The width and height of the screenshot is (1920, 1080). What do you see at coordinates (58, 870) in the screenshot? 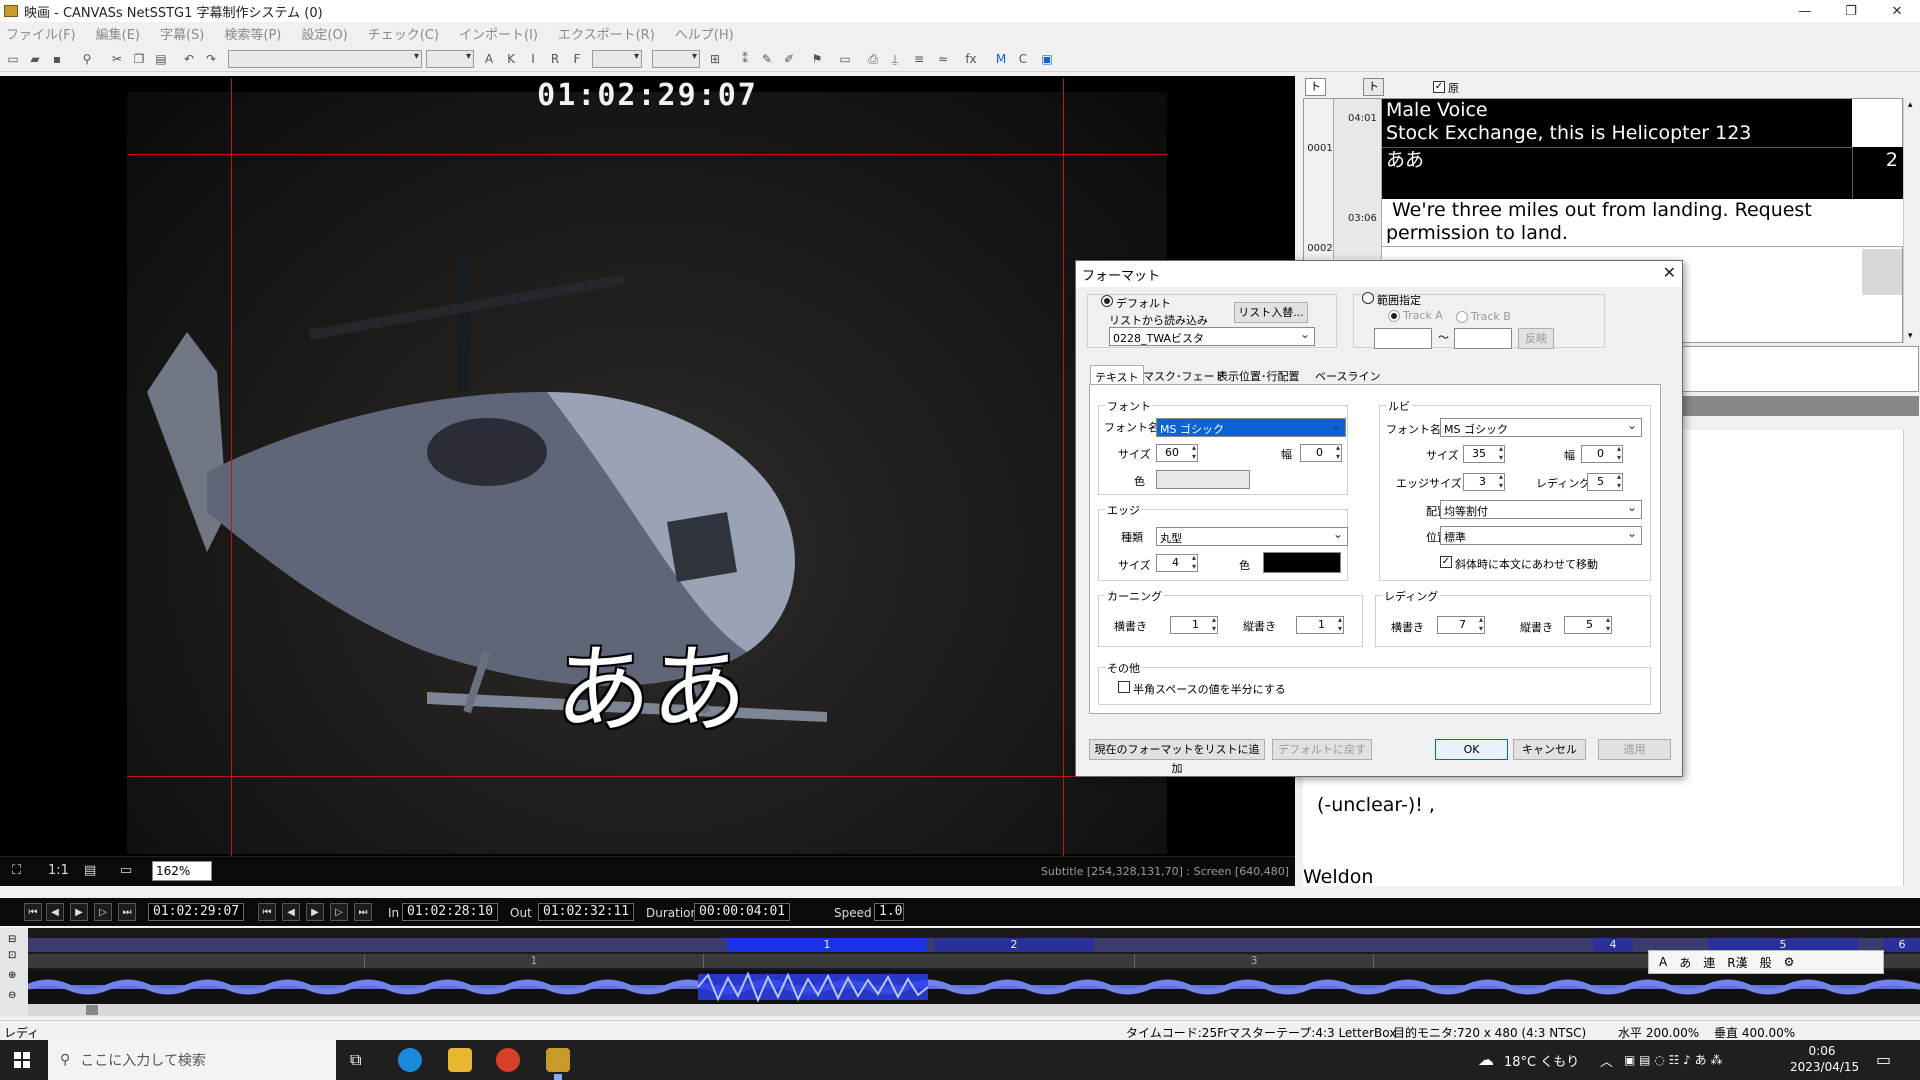
I see `zoom-ratio: 1:1` at bounding box center [58, 870].